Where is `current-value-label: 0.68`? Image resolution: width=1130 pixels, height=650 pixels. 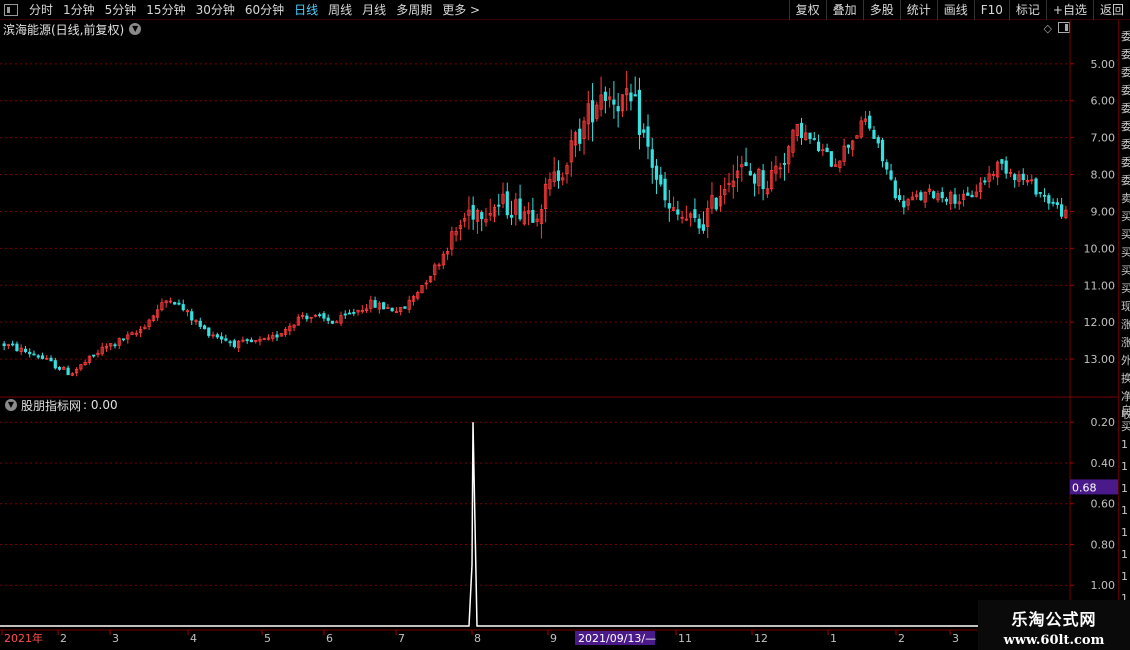
current-value-label: 0.68 is located at coordinates (1084, 487).